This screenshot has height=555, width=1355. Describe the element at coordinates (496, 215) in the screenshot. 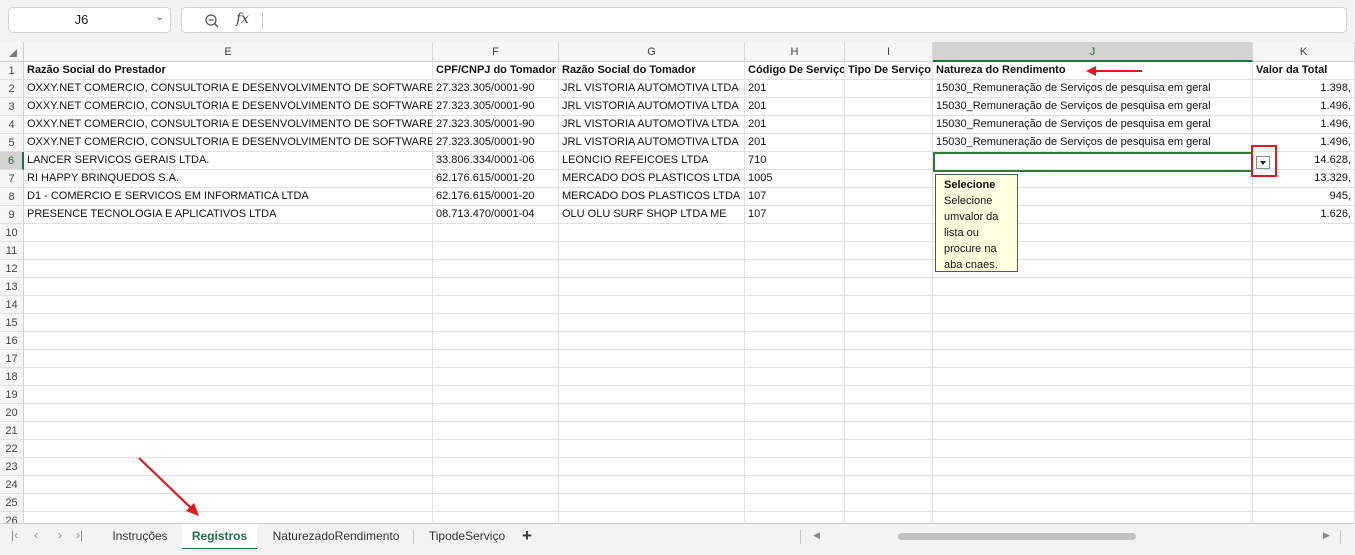

I see `table-cell: 08.713.470/0001-04` at that location.